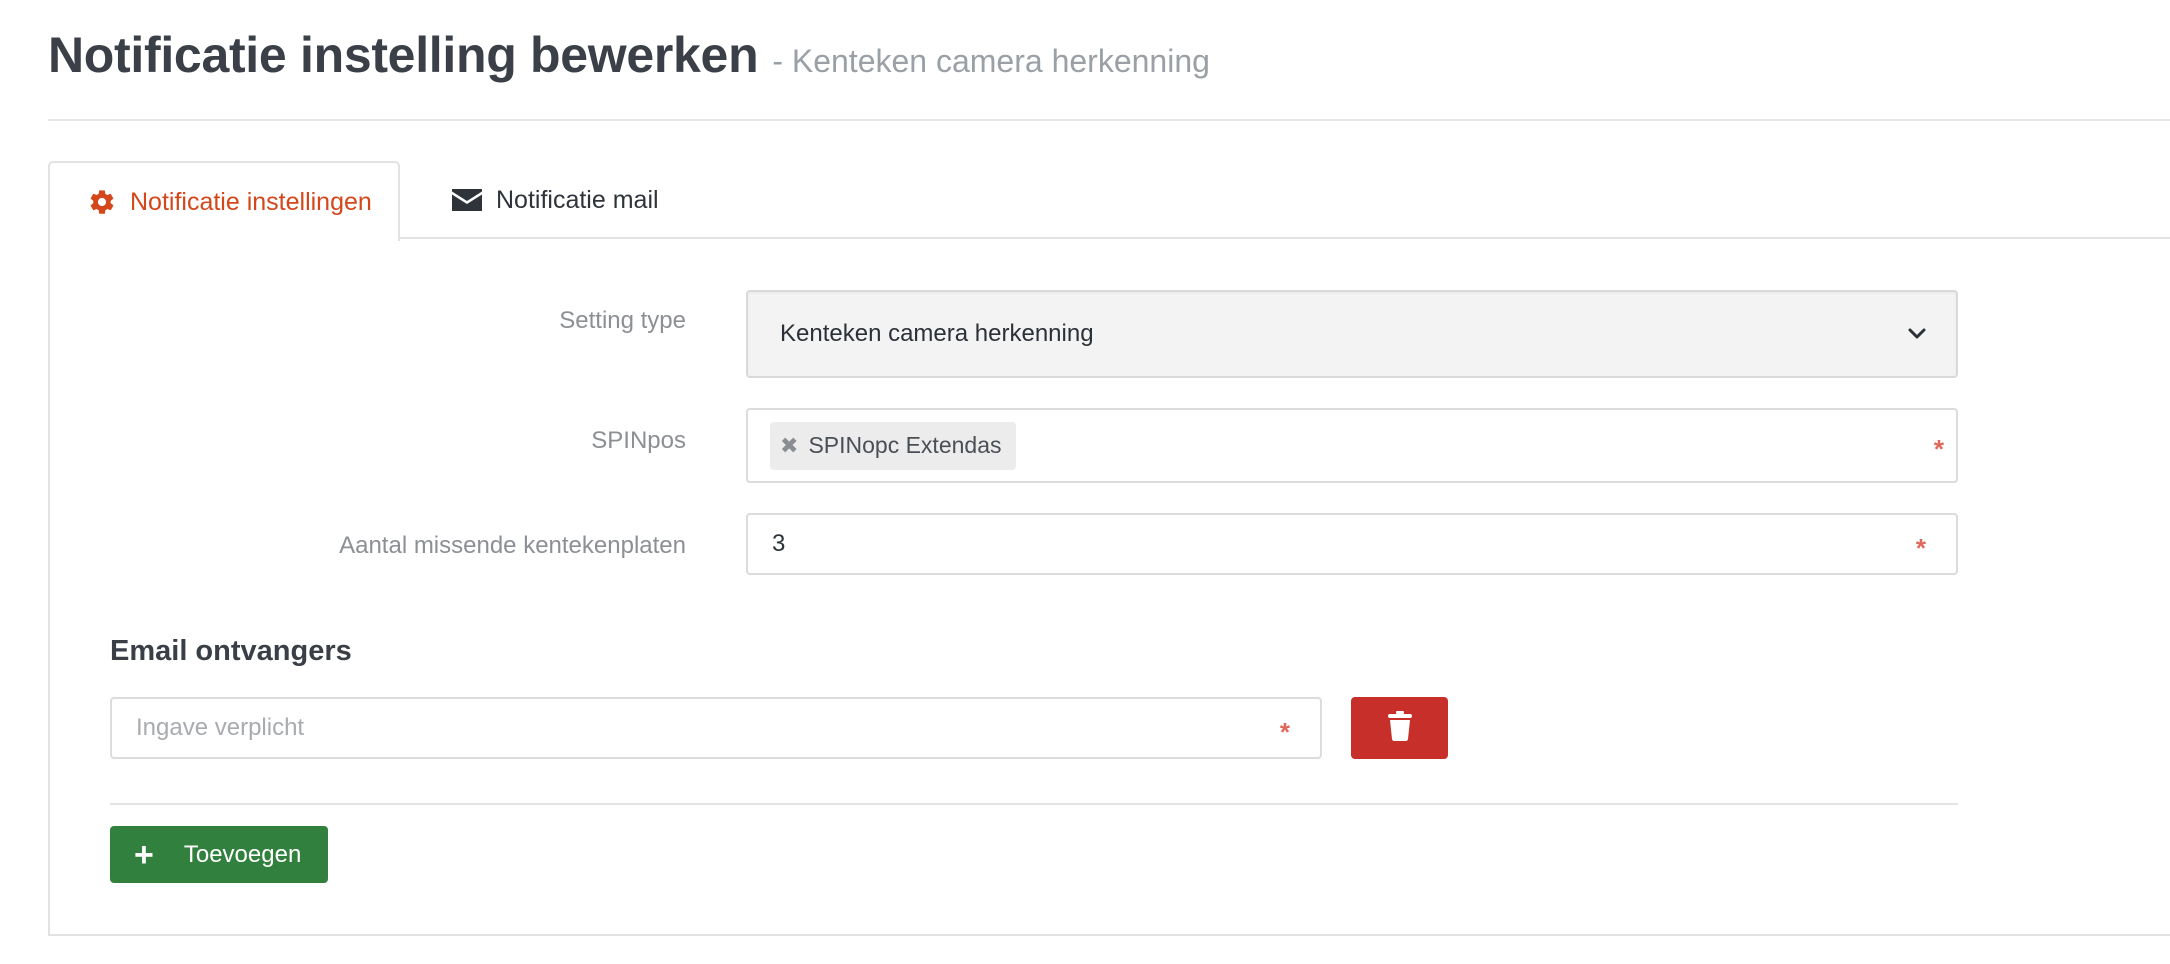  Describe the element at coordinates (1109, 120) in the screenshot. I see `header-divider` at that location.